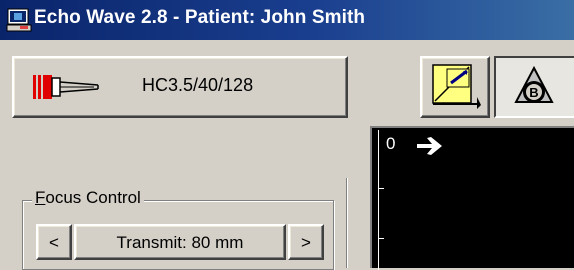  What do you see at coordinates (347, 223) in the screenshot?
I see `panel-divider` at bounding box center [347, 223].